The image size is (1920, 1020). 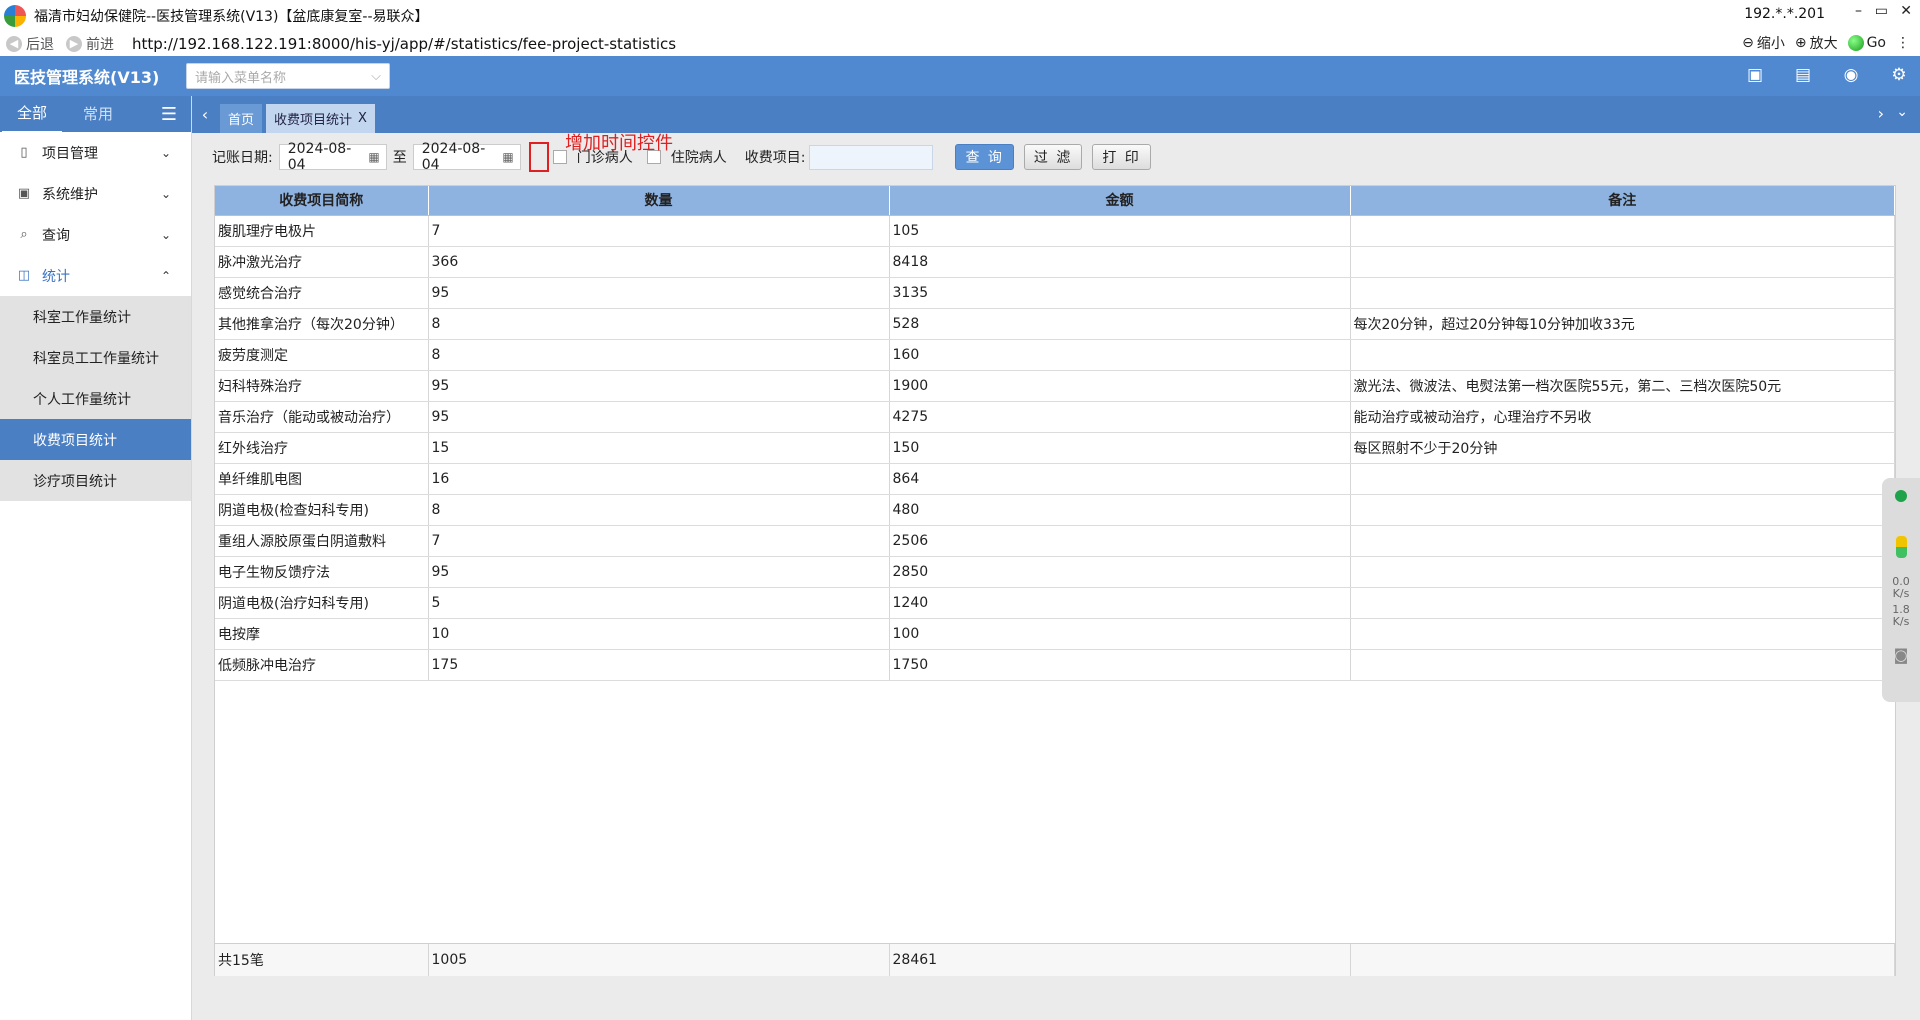 I want to click on table-row: 低频脉冲电治疗 175 1750, so click(x=1055, y=665).